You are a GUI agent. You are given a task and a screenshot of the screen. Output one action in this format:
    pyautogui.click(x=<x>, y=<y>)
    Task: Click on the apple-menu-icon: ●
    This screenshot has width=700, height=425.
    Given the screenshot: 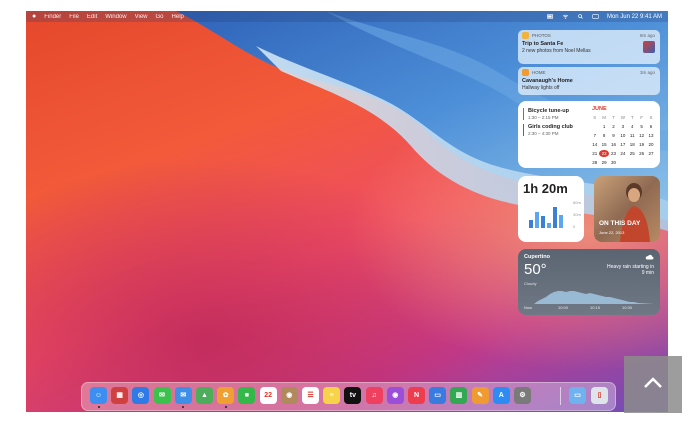 What is the action you would take?
    pyautogui.click(x=34, y=16)
    